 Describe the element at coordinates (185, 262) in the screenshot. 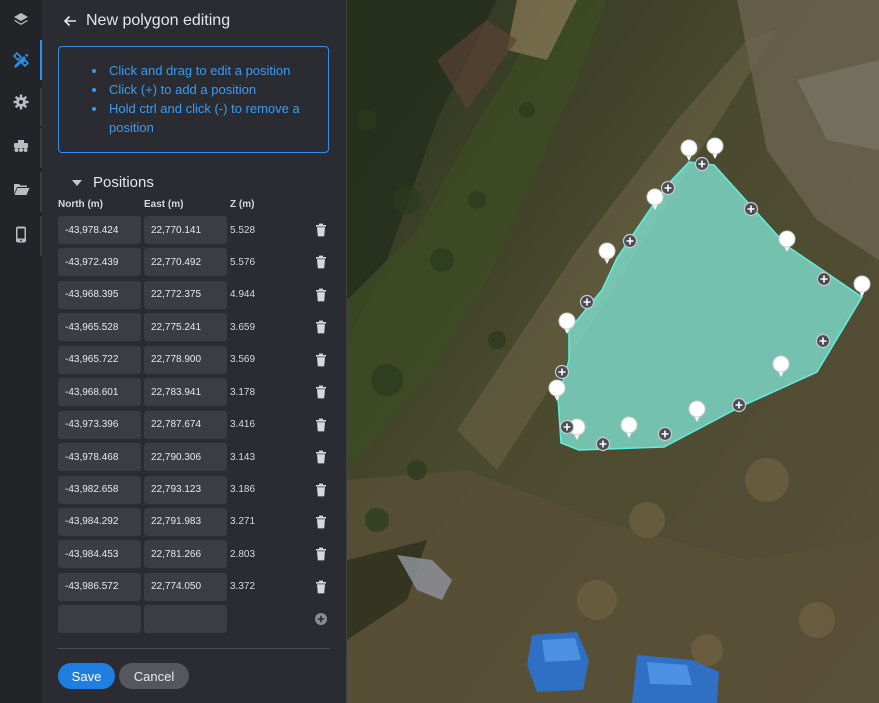

I see `east-input: 22,770.492` at that location.